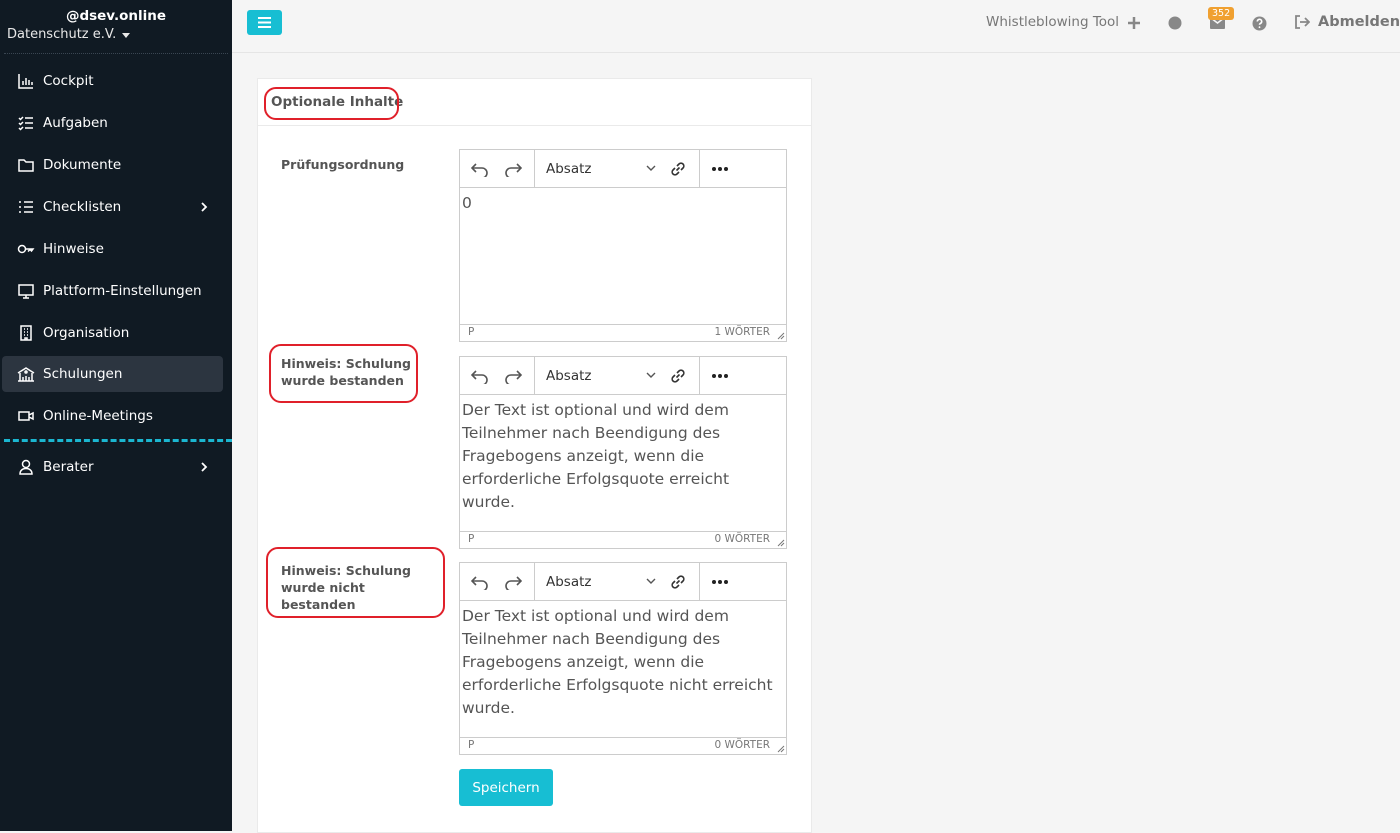  What do you see at coordinates (122, 291) in the screenshot?
I see `sidebar-item-label: Plattform-Einstellungen` at bounding box center [122, 291].